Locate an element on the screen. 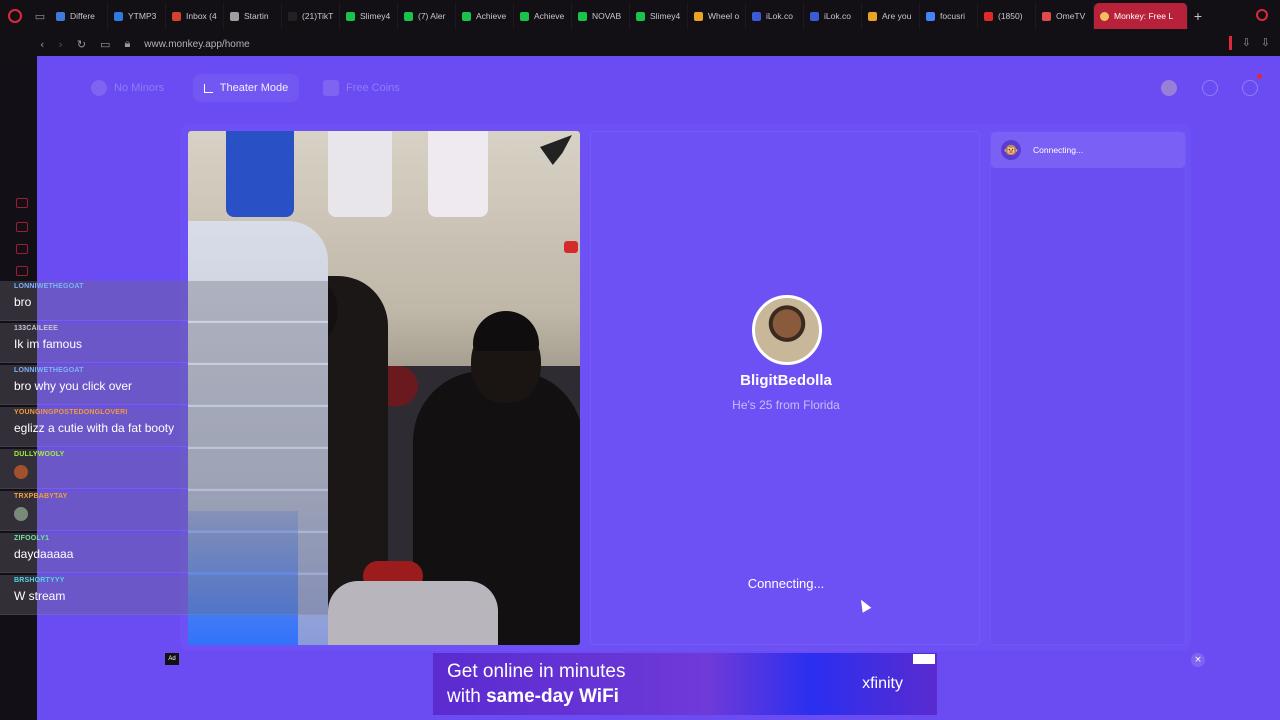  chat-message: TRXPBABYTAY is located at coordinates (164, 511).